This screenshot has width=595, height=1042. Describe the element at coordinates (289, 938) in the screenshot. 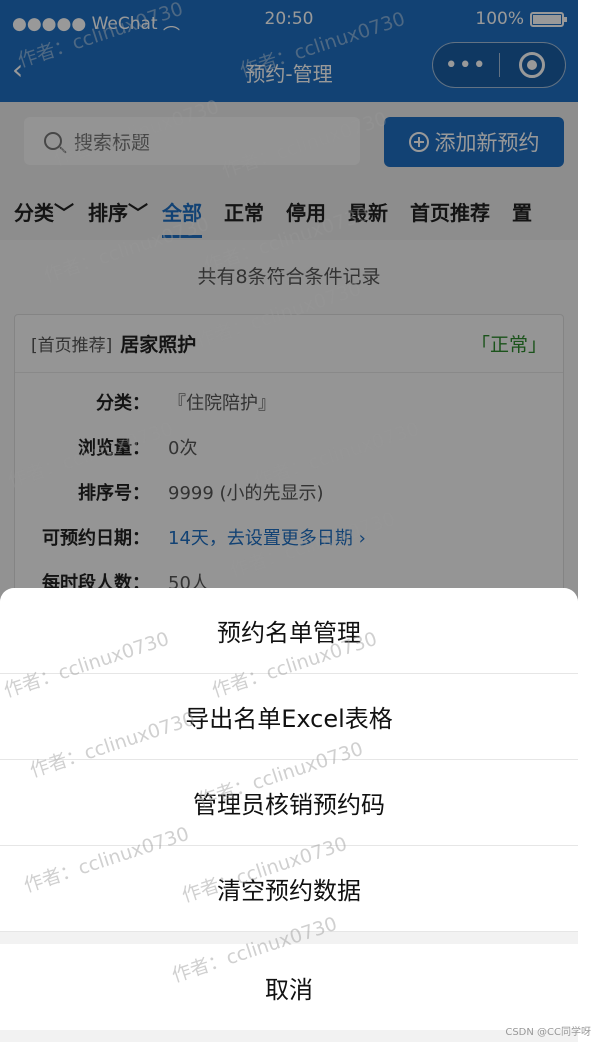

I see `sheet-divider` at that location.